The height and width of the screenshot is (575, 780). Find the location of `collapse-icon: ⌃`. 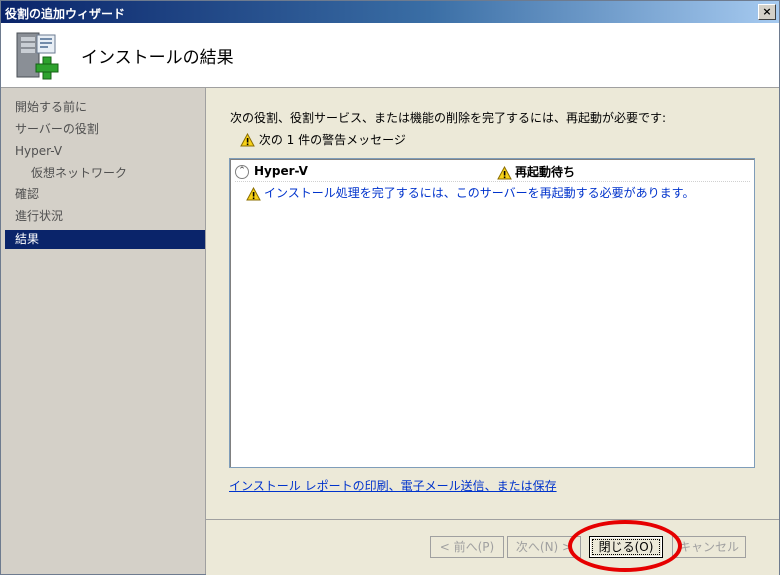

collapse-icon: ⌃ is located at coordinates (242, 172).